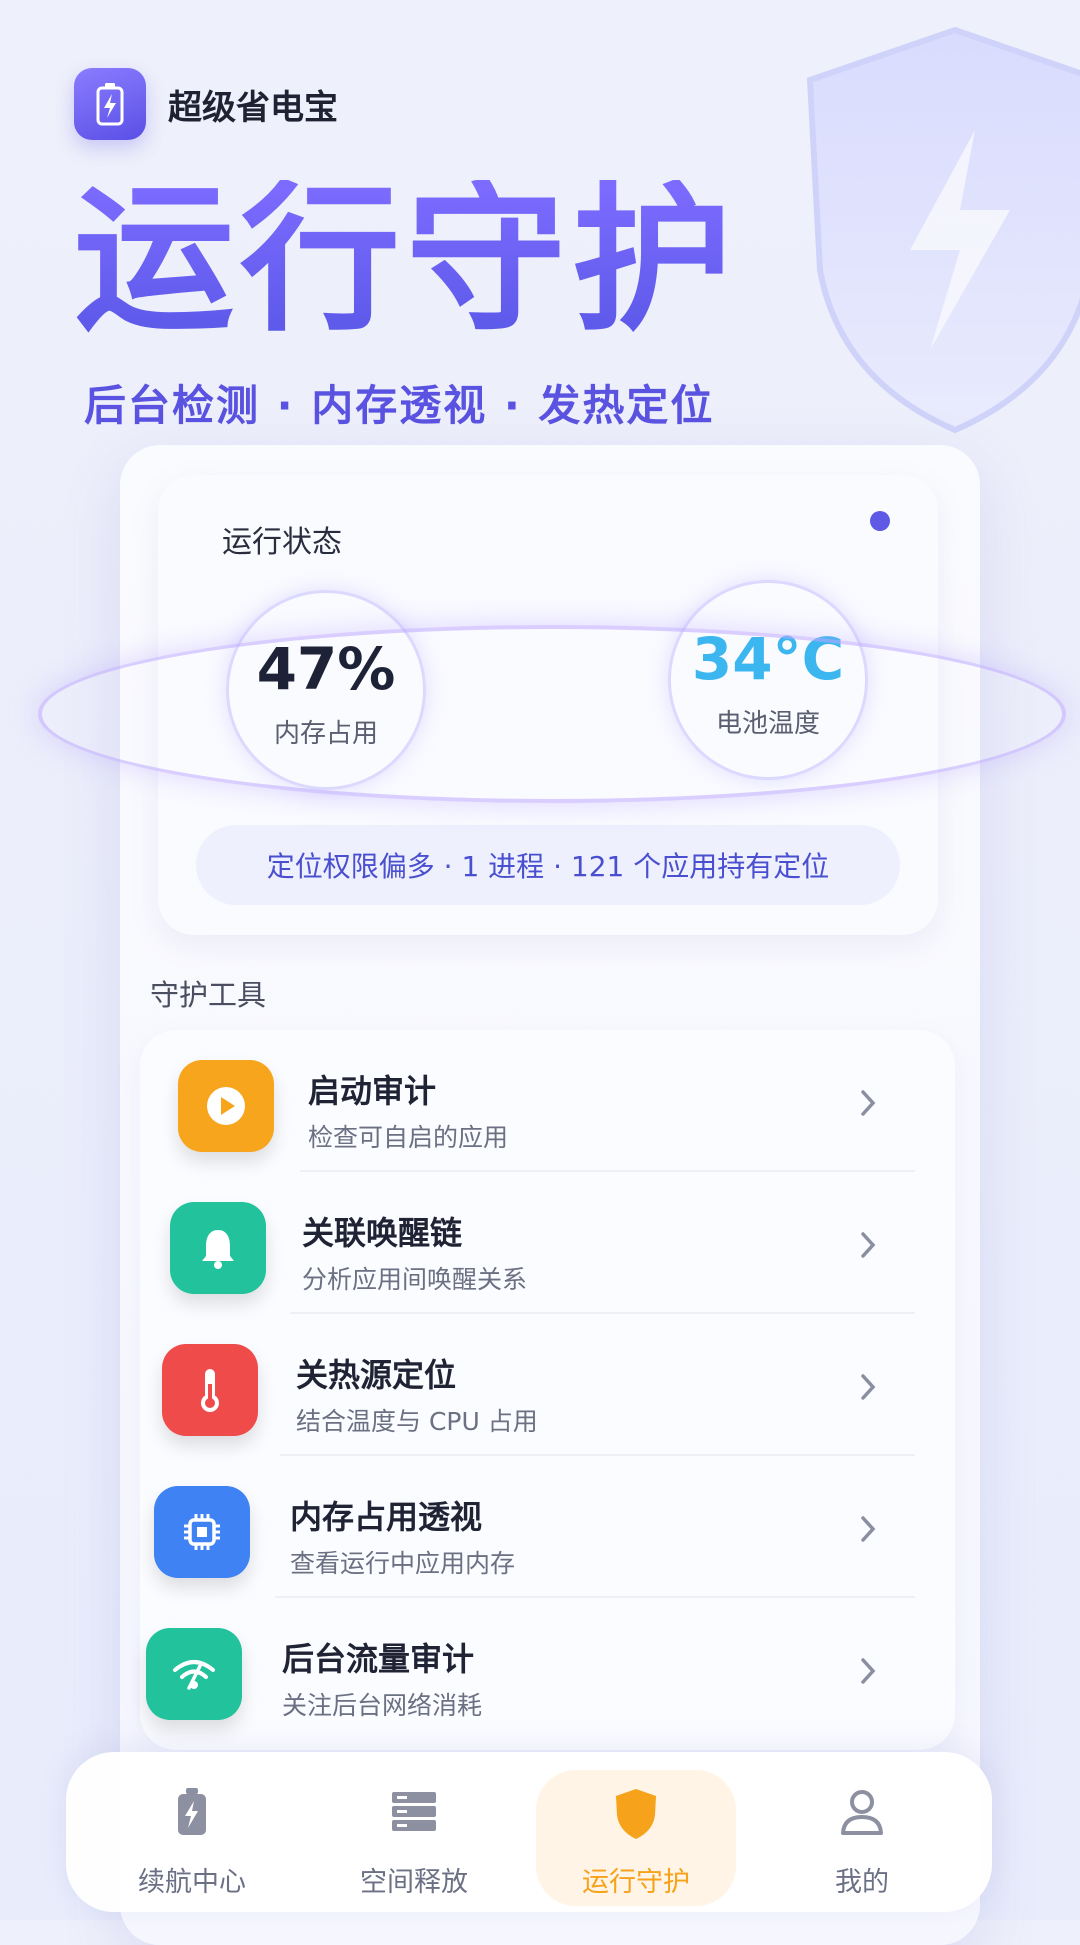  I want to click on tool-subtitle: 关注后台网络消耗, so click(382, 1705).